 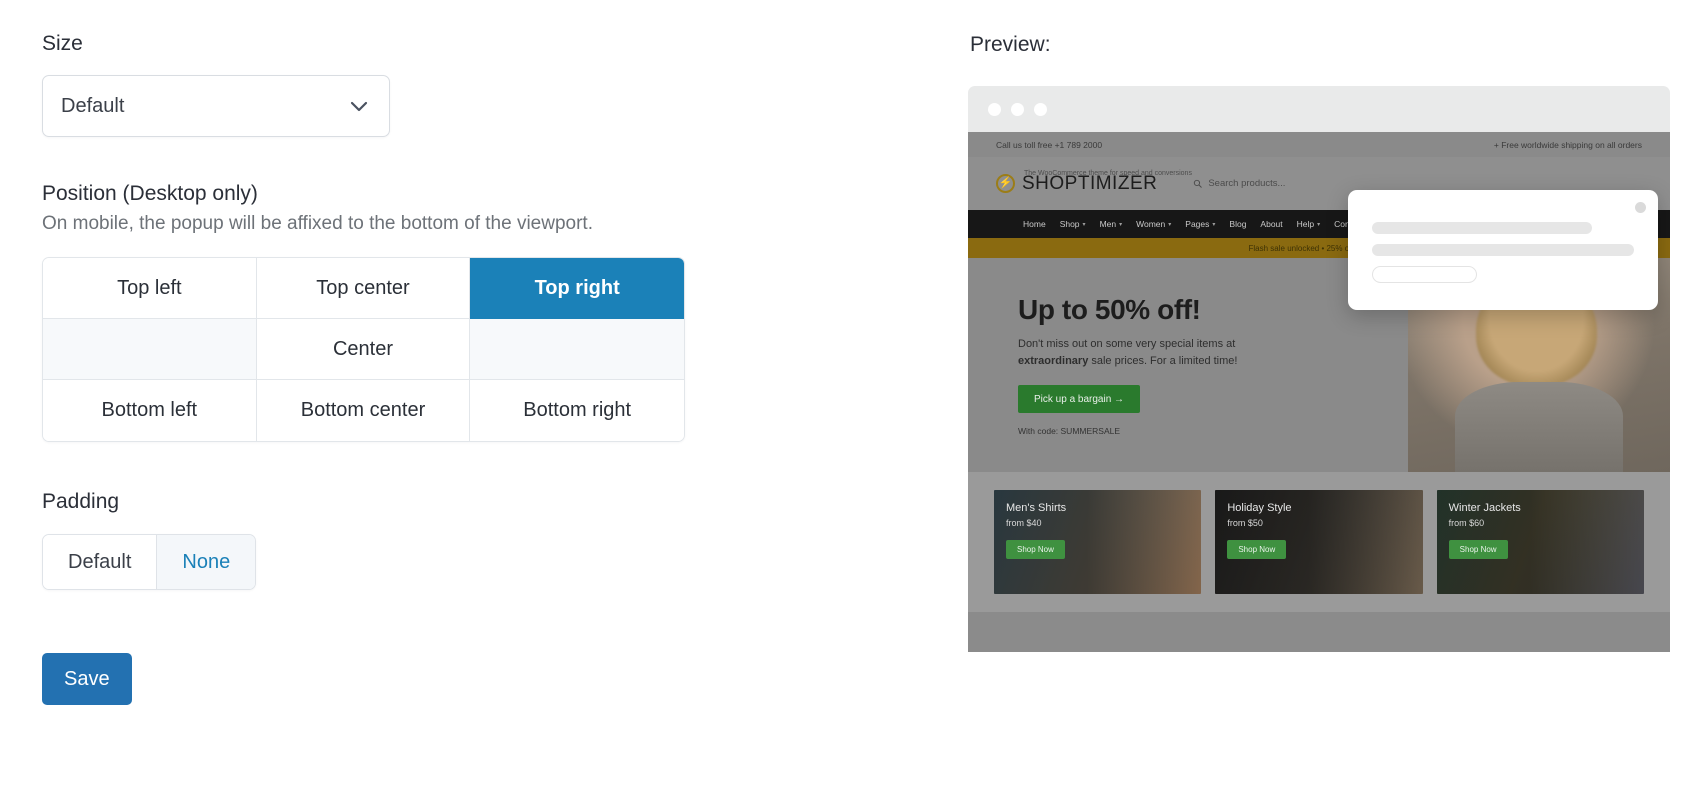 I want to click on nav-label: Home, so click(x=1034, y=224).